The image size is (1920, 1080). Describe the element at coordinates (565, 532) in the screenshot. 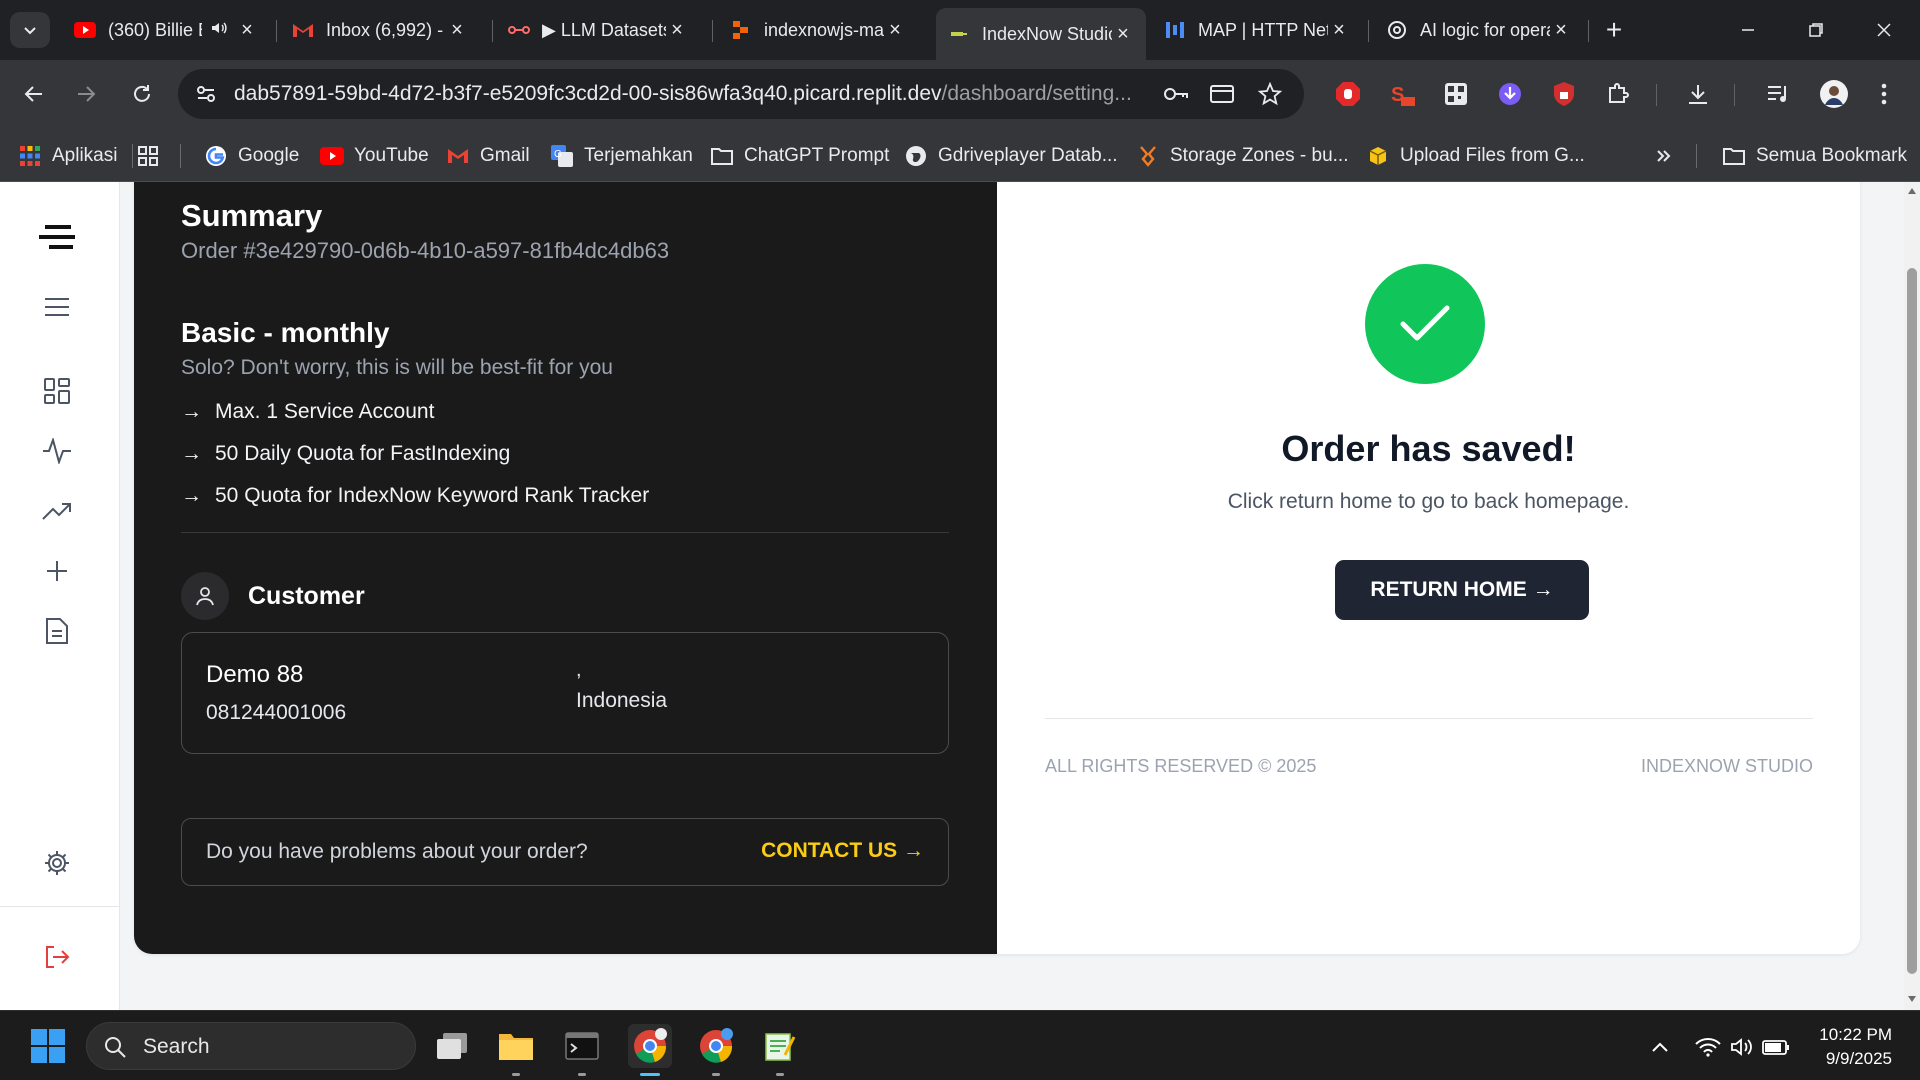

I see `section-divider` at that location.